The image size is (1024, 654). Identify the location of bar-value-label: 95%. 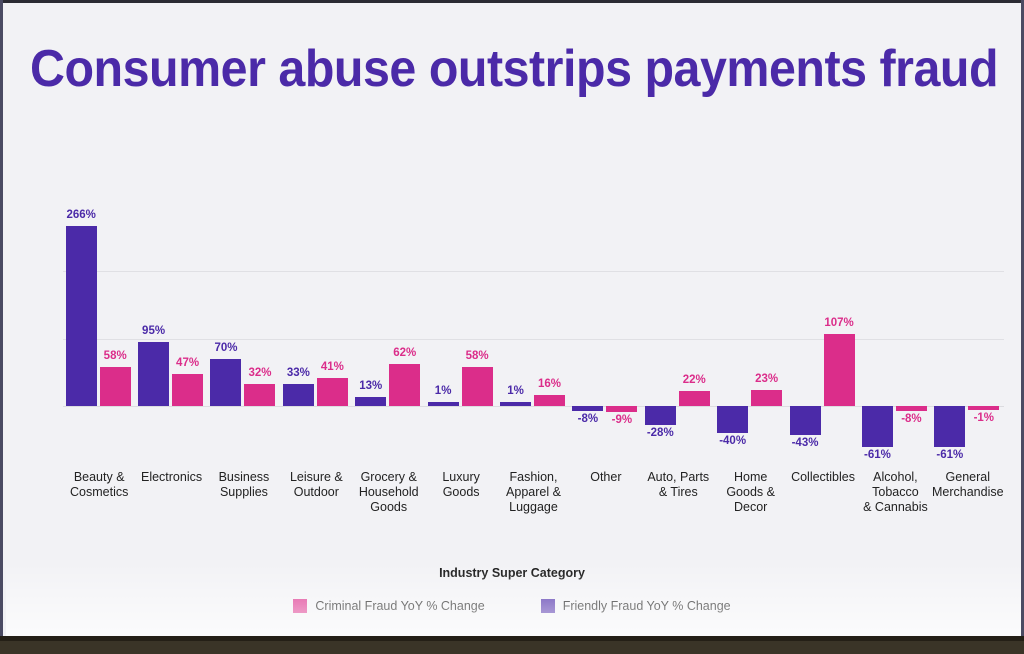
(154, 330).